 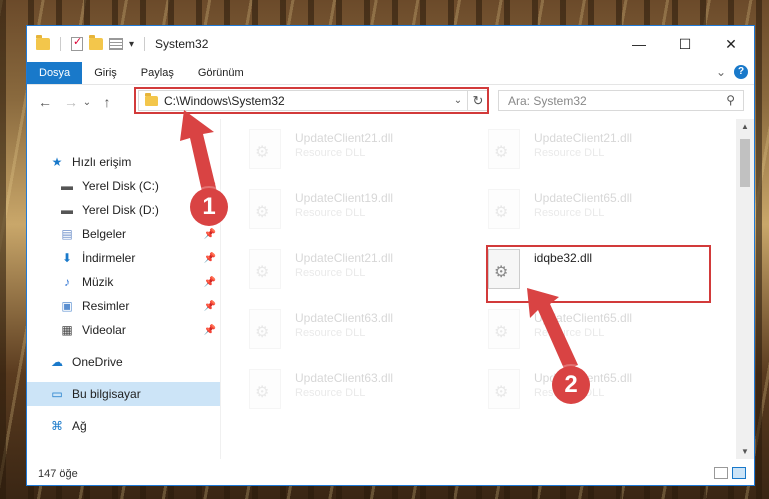 I want to click on step-marker-1: 1, so click(x=209, y=207).